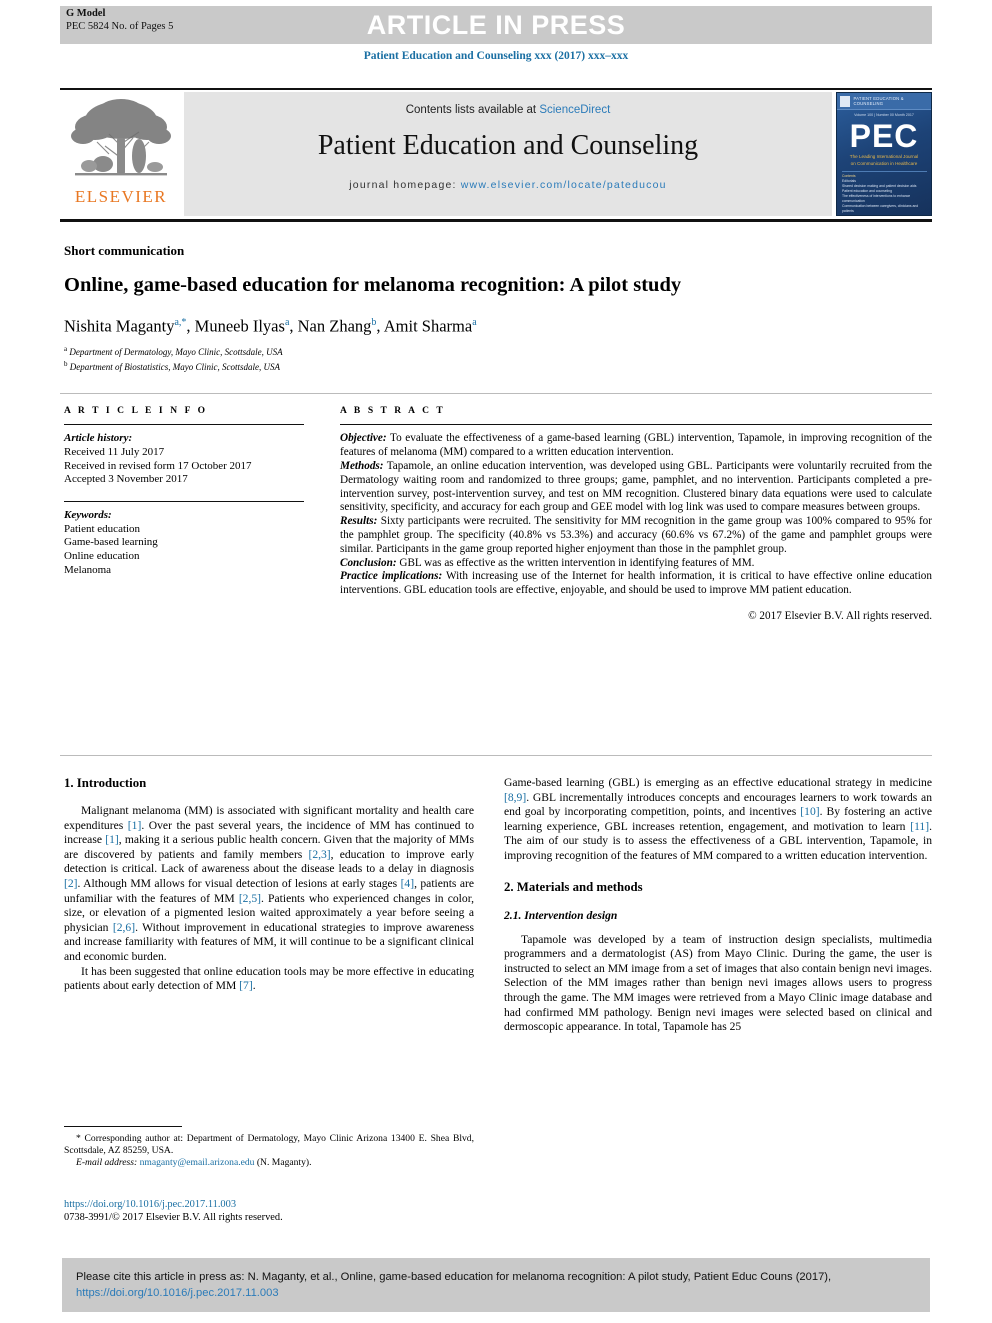  I want to click on heading-intervention-design: 2.1. Intervention design, so click(561, 915).